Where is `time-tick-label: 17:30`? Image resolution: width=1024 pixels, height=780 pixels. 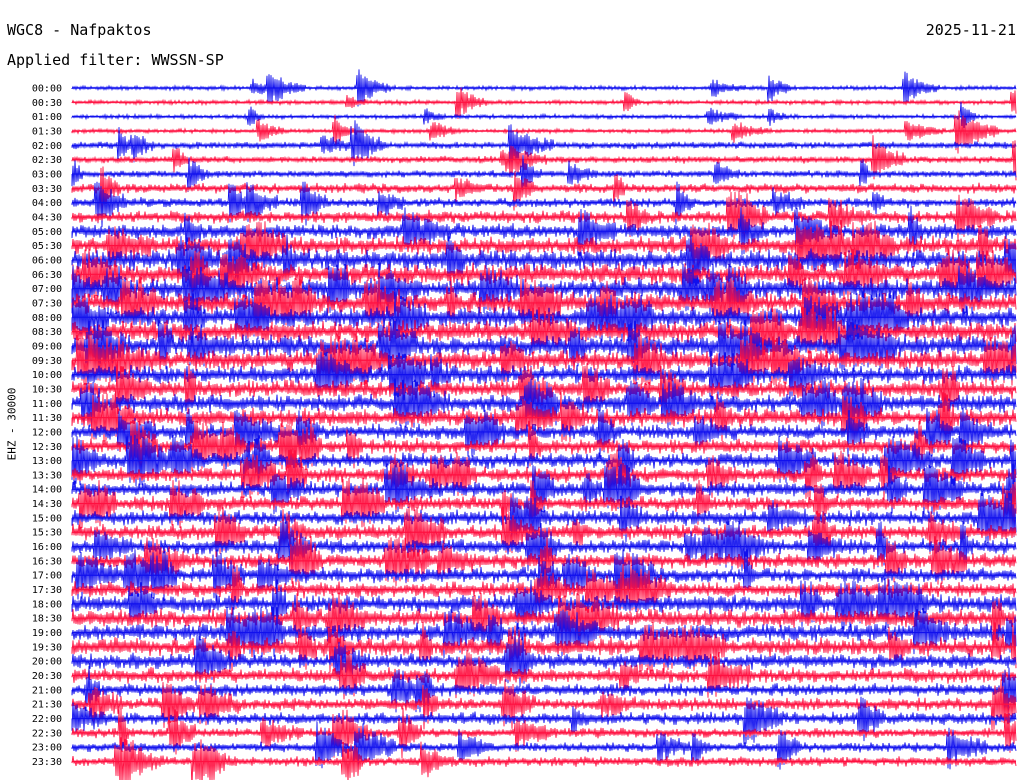
time-tick-label: 17:30 is located at coordinates (47, 590).